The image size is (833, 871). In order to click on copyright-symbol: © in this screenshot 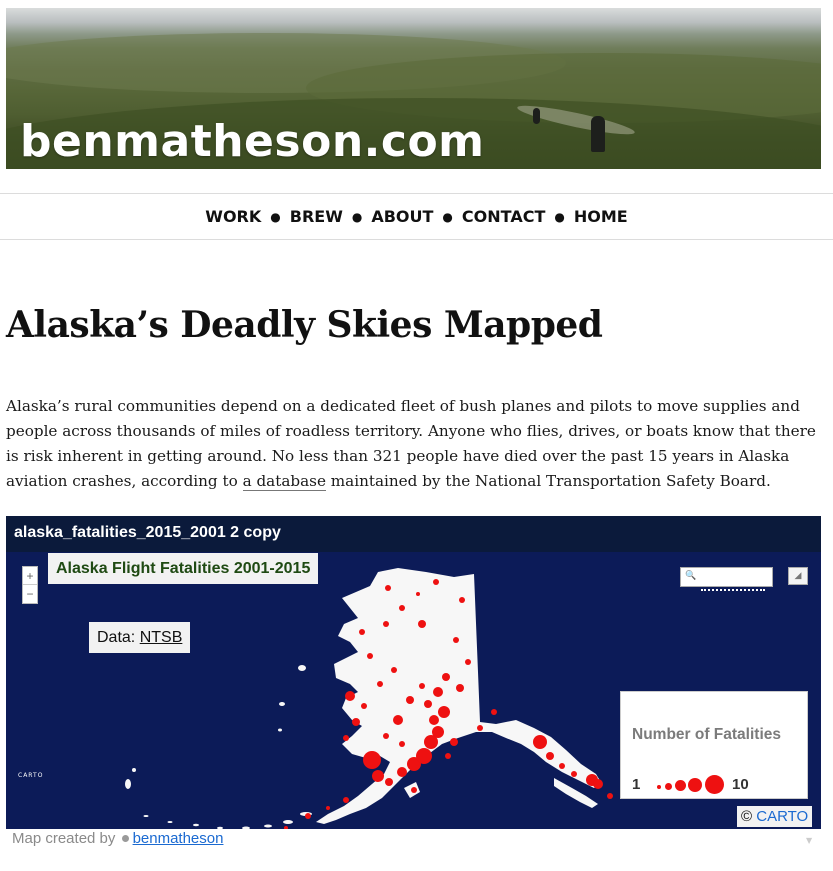, I will do `click(747, 816)`.